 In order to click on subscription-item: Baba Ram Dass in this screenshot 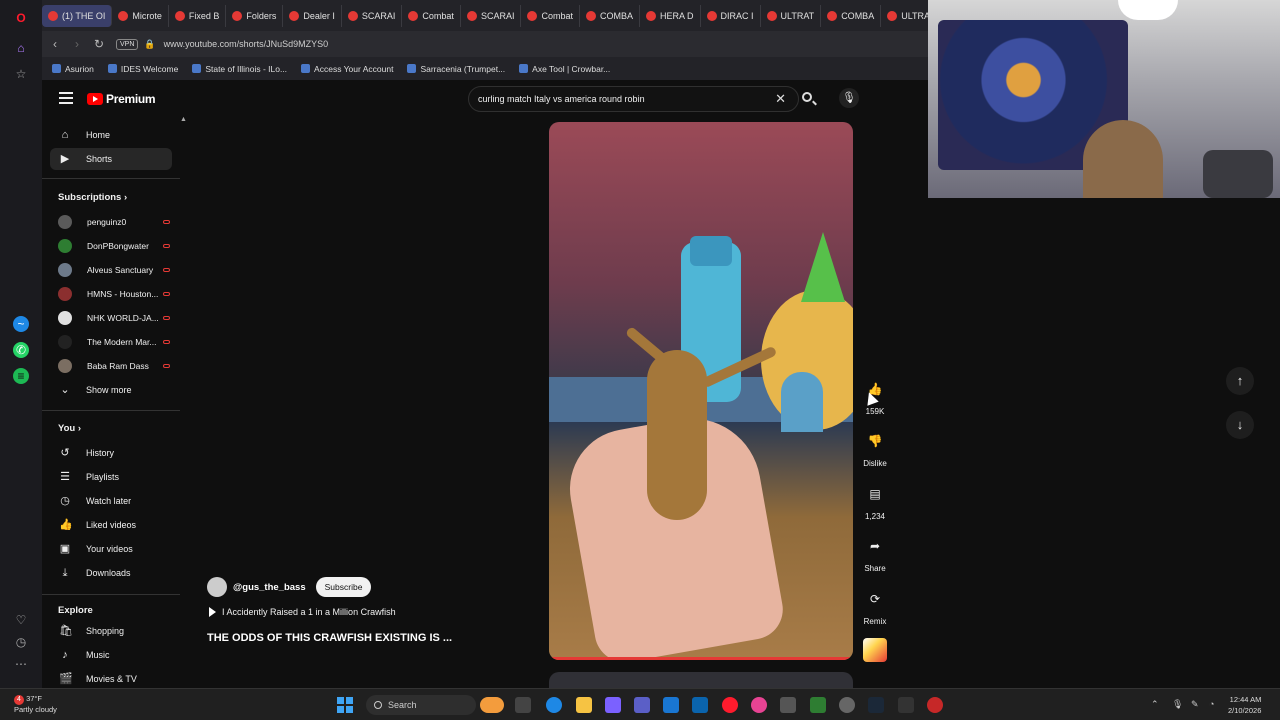, I will do `click(114, 366)`.